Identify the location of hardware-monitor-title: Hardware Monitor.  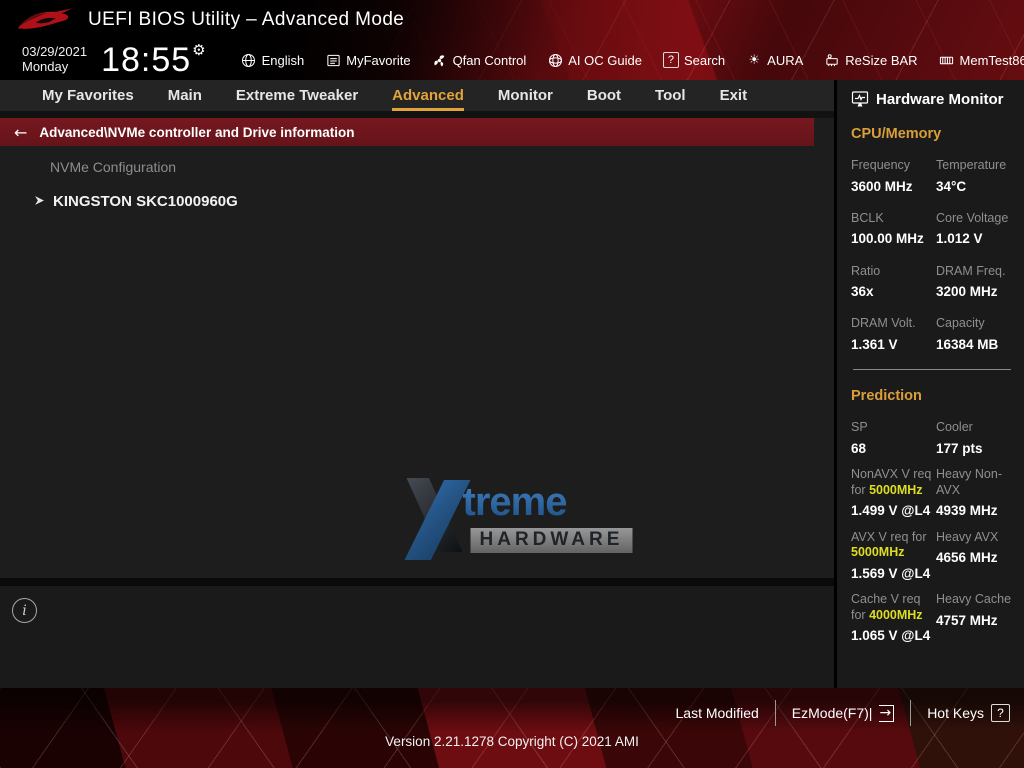
(940, 99).